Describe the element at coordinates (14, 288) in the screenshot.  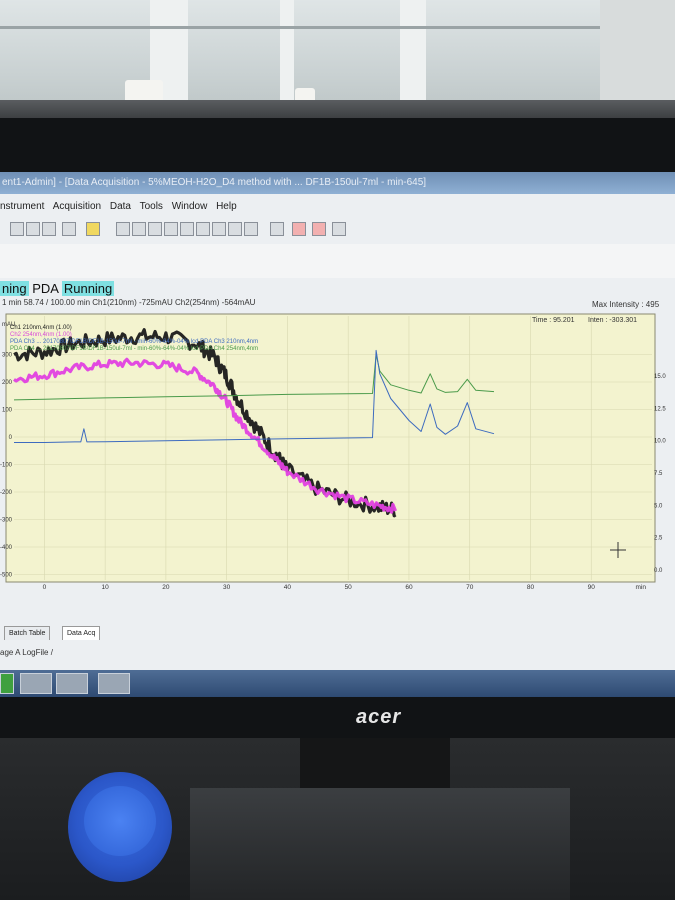
I see `status-running: ning` at that location.